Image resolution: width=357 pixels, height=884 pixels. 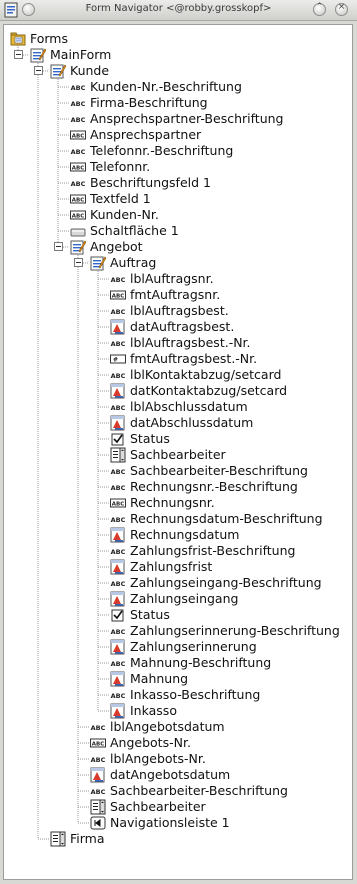 I want to click on tree-item-label: Angebot, so click(x=116, y=246).